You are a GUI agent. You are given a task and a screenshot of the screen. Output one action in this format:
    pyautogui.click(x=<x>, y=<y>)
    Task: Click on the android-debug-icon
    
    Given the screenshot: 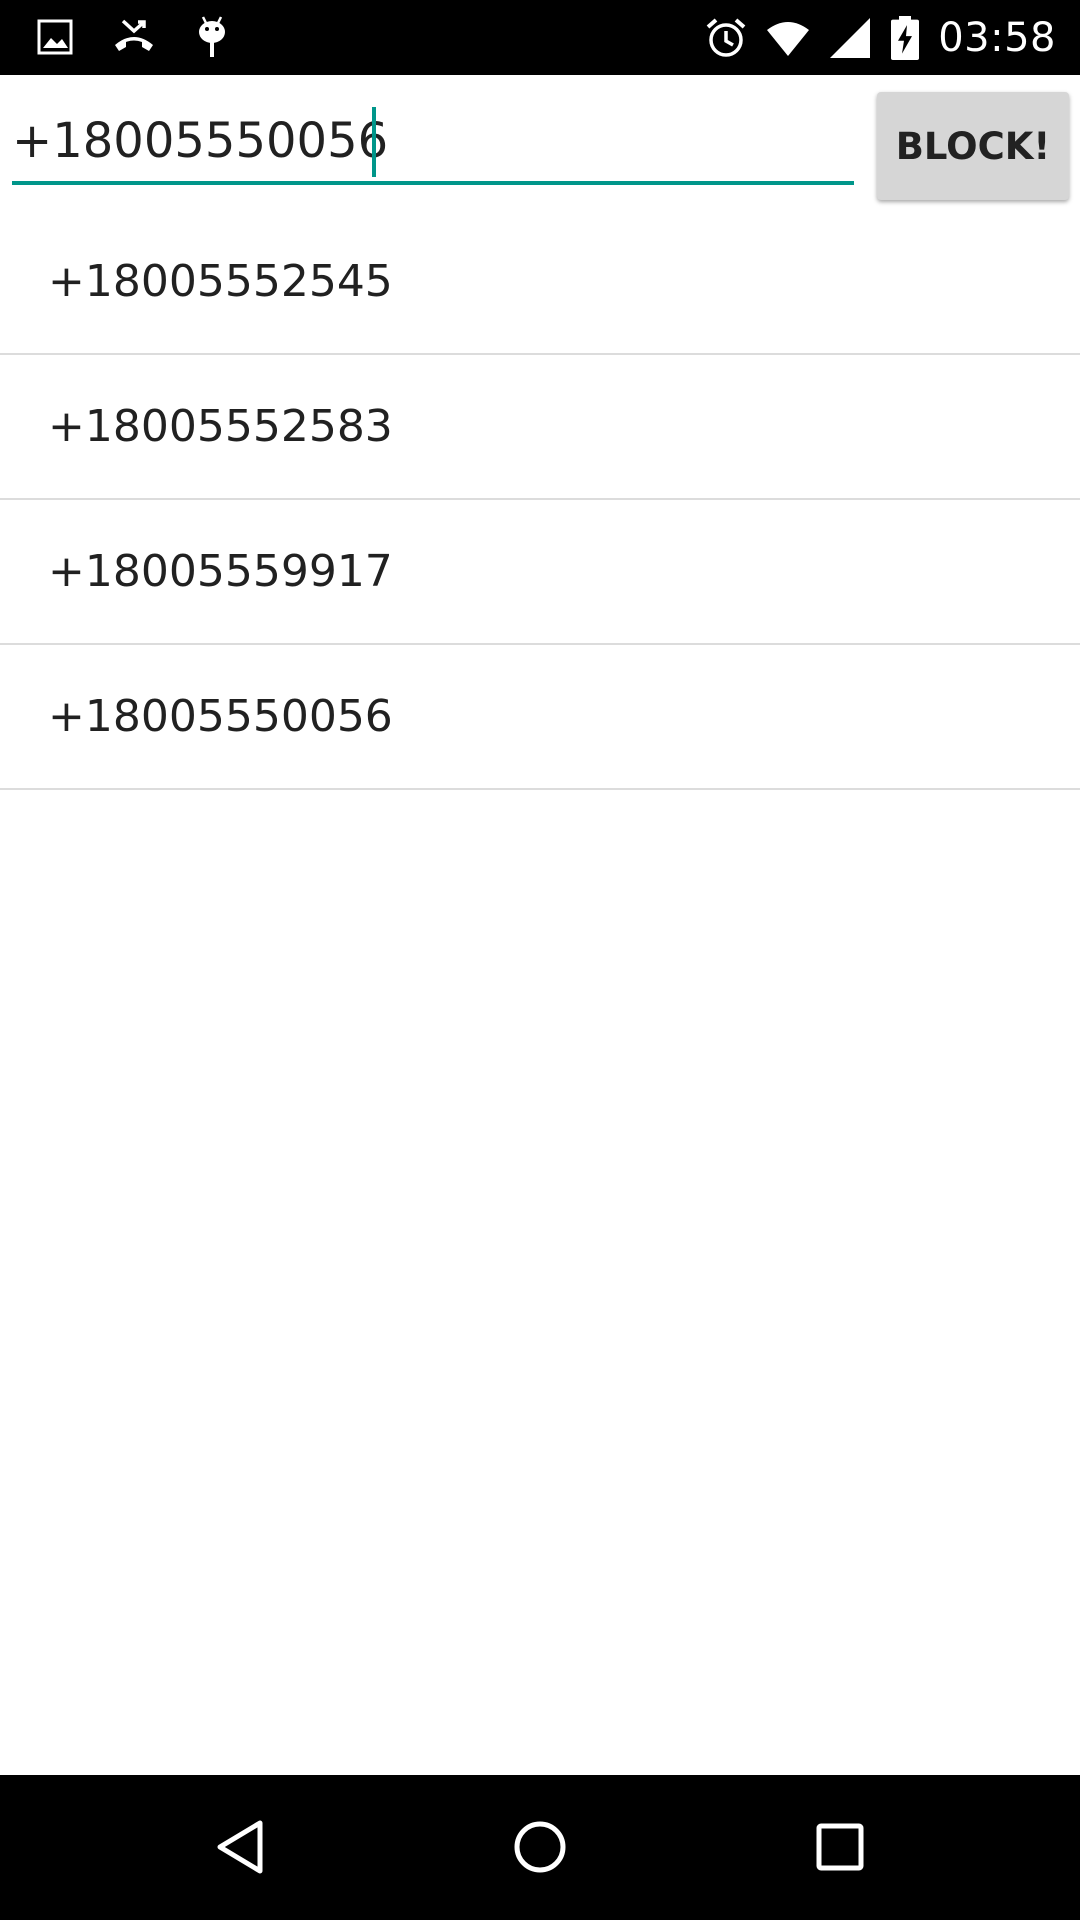 What is the action you would take?
    pyautogui.click(x=212, y=37)
    